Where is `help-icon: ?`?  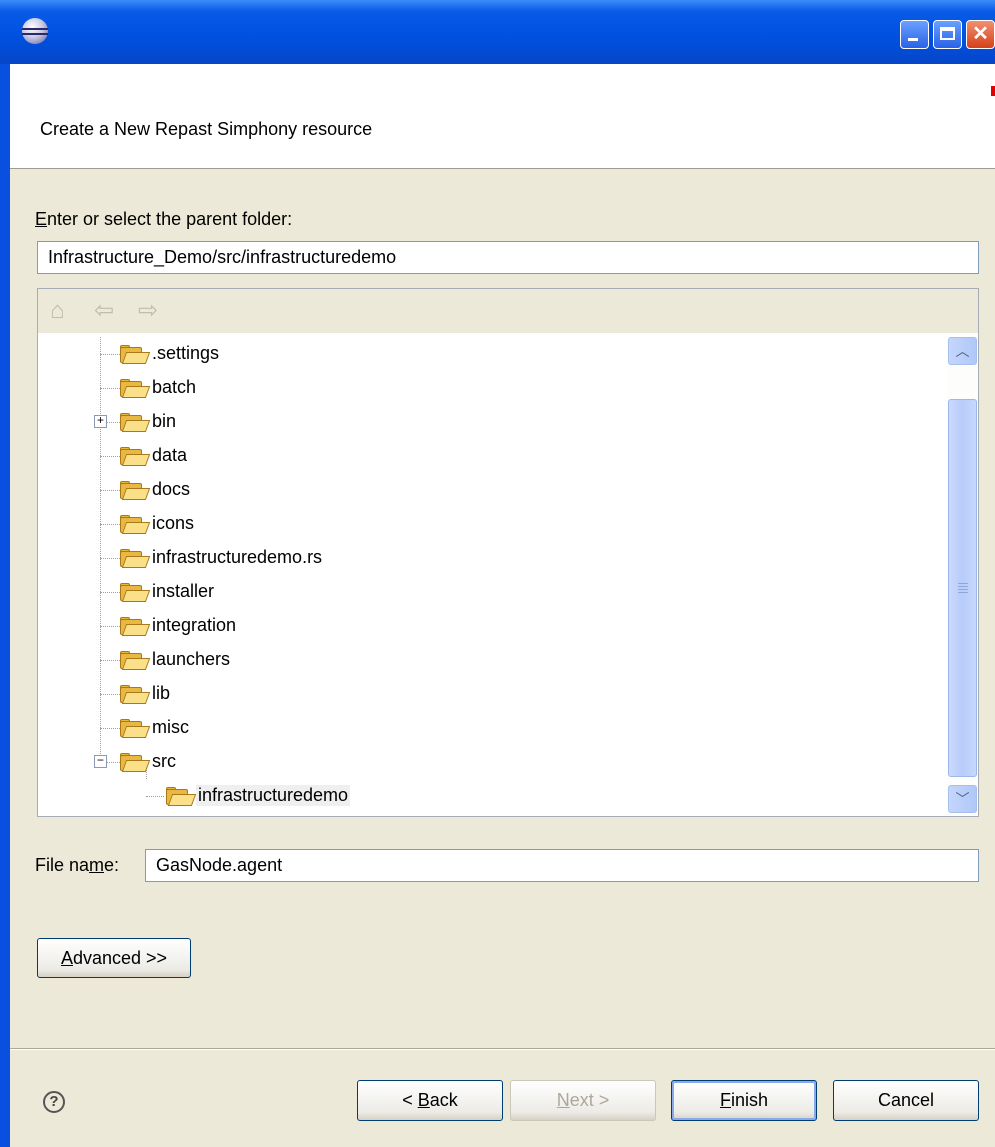
help-icon: ? is located at coordinates (54, 1102).